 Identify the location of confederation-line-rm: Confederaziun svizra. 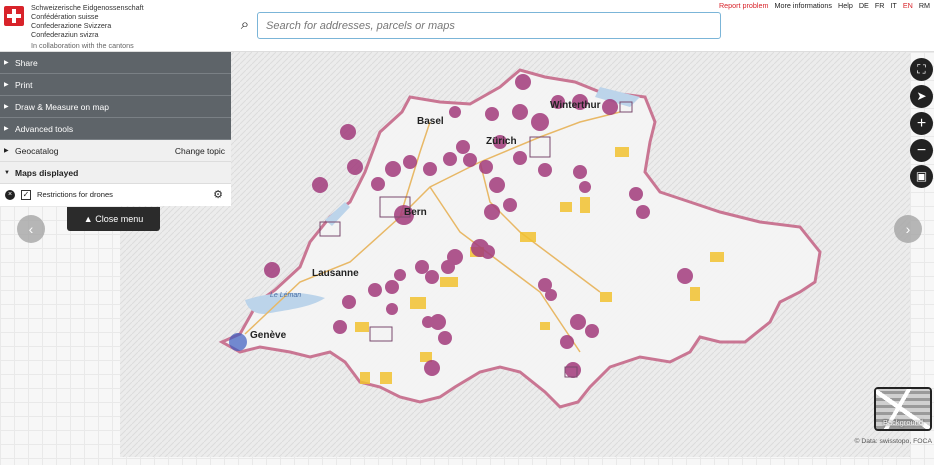
(65, 34).